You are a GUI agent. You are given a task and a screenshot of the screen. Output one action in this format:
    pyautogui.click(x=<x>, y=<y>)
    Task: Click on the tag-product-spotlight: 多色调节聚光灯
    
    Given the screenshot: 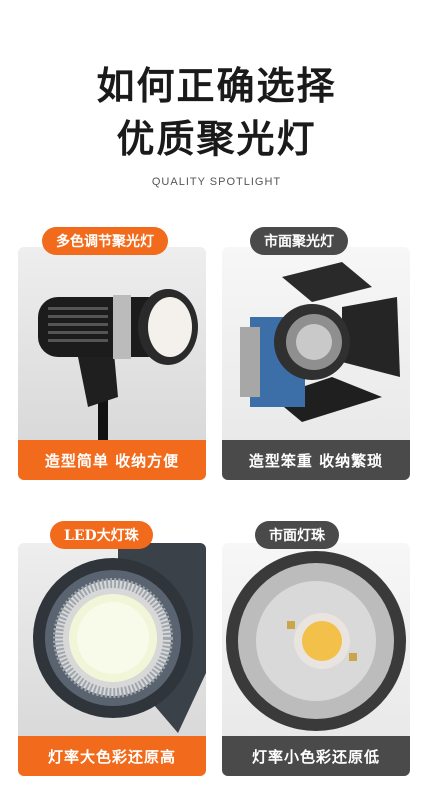 What is the action you would take?
    pyautogui.click(x=105, y=241)
    